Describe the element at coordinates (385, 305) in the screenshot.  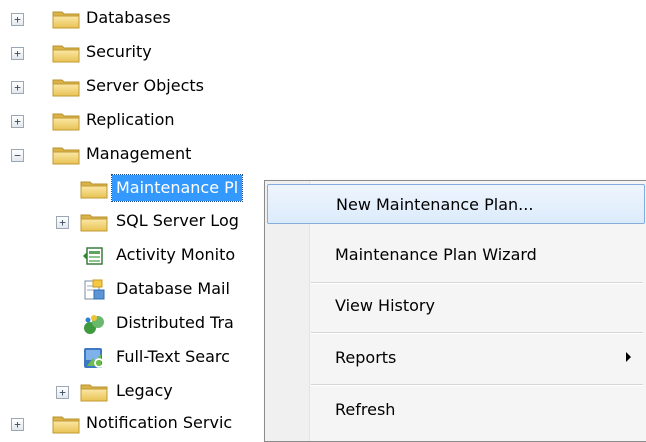
I see `menu-item-label: View History` at that location.